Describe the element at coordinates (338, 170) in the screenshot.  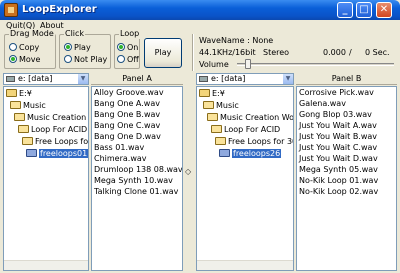
I see `list-item: Mega Synth 05.wav` at that location.